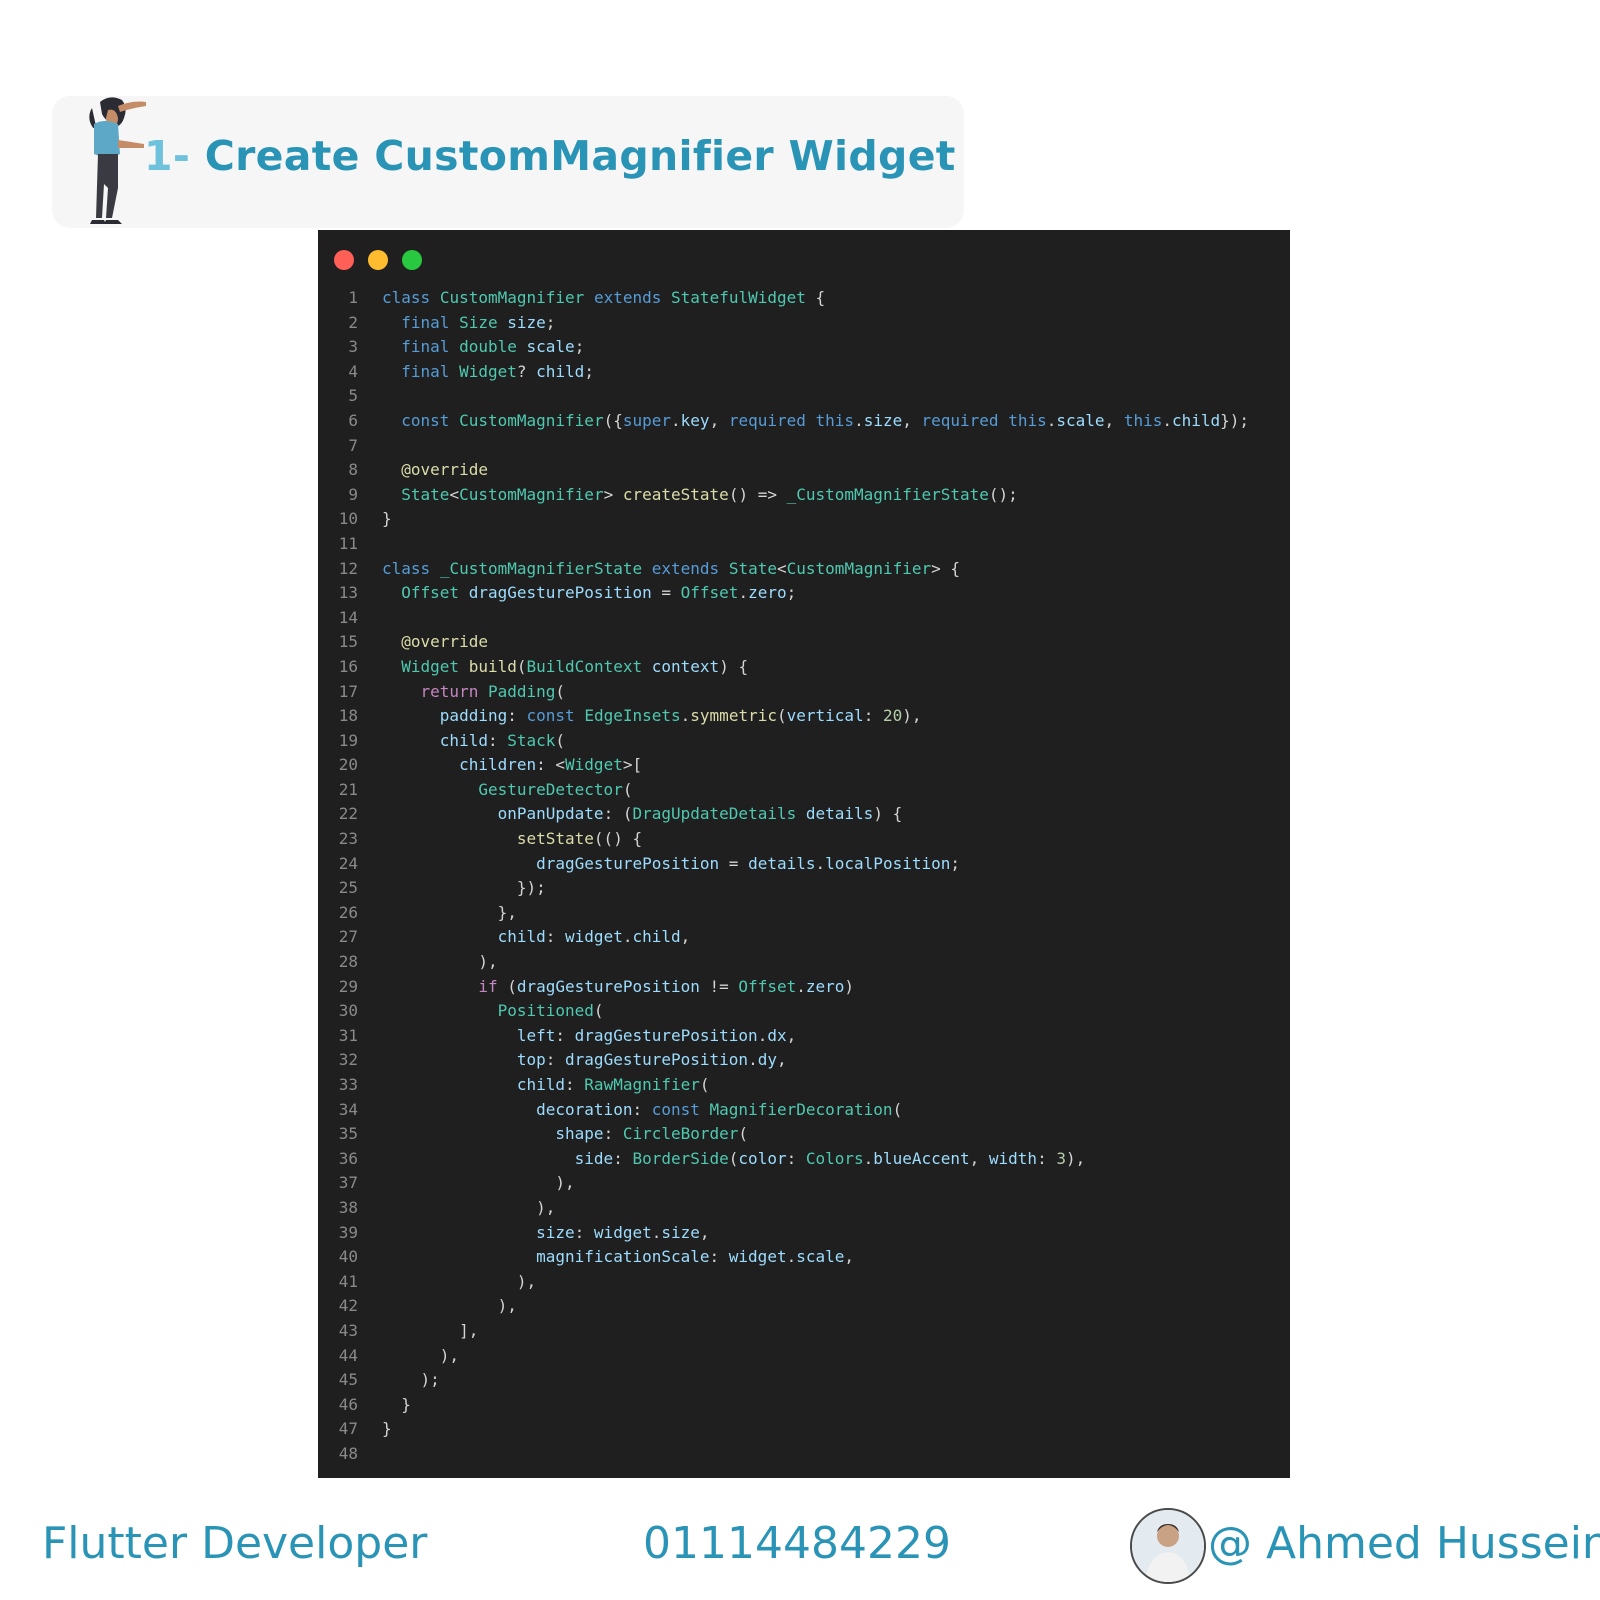 This screenshot has height=1600, width=1600. Describe the element at coordinates (348, 666) in the screenshot. I see `line-number: 16` at that location.